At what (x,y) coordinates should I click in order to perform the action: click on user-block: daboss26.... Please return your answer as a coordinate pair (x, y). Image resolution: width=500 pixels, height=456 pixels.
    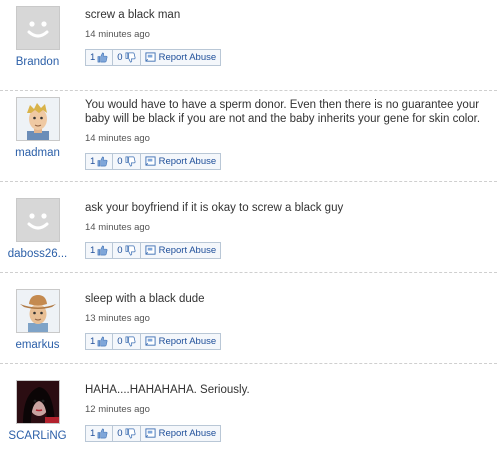
    Looking at the image, I should click on (37, 229).